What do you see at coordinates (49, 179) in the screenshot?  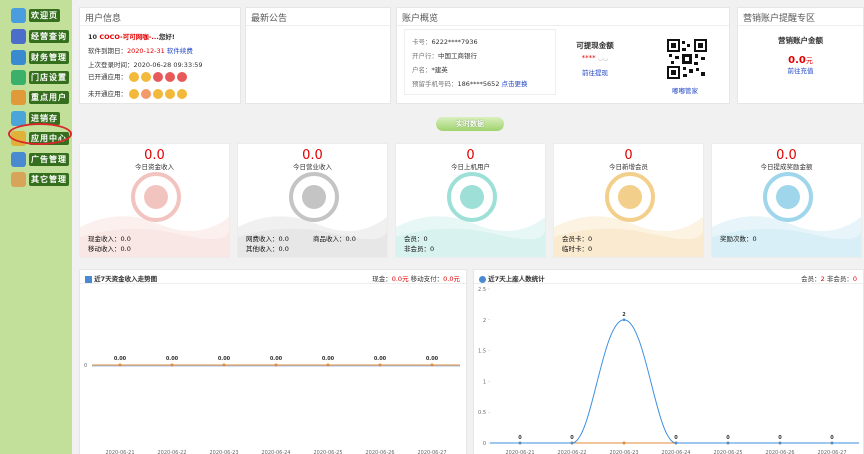 I see `sidebar-item-label: 其它管理` at bounding box center [49, 179].